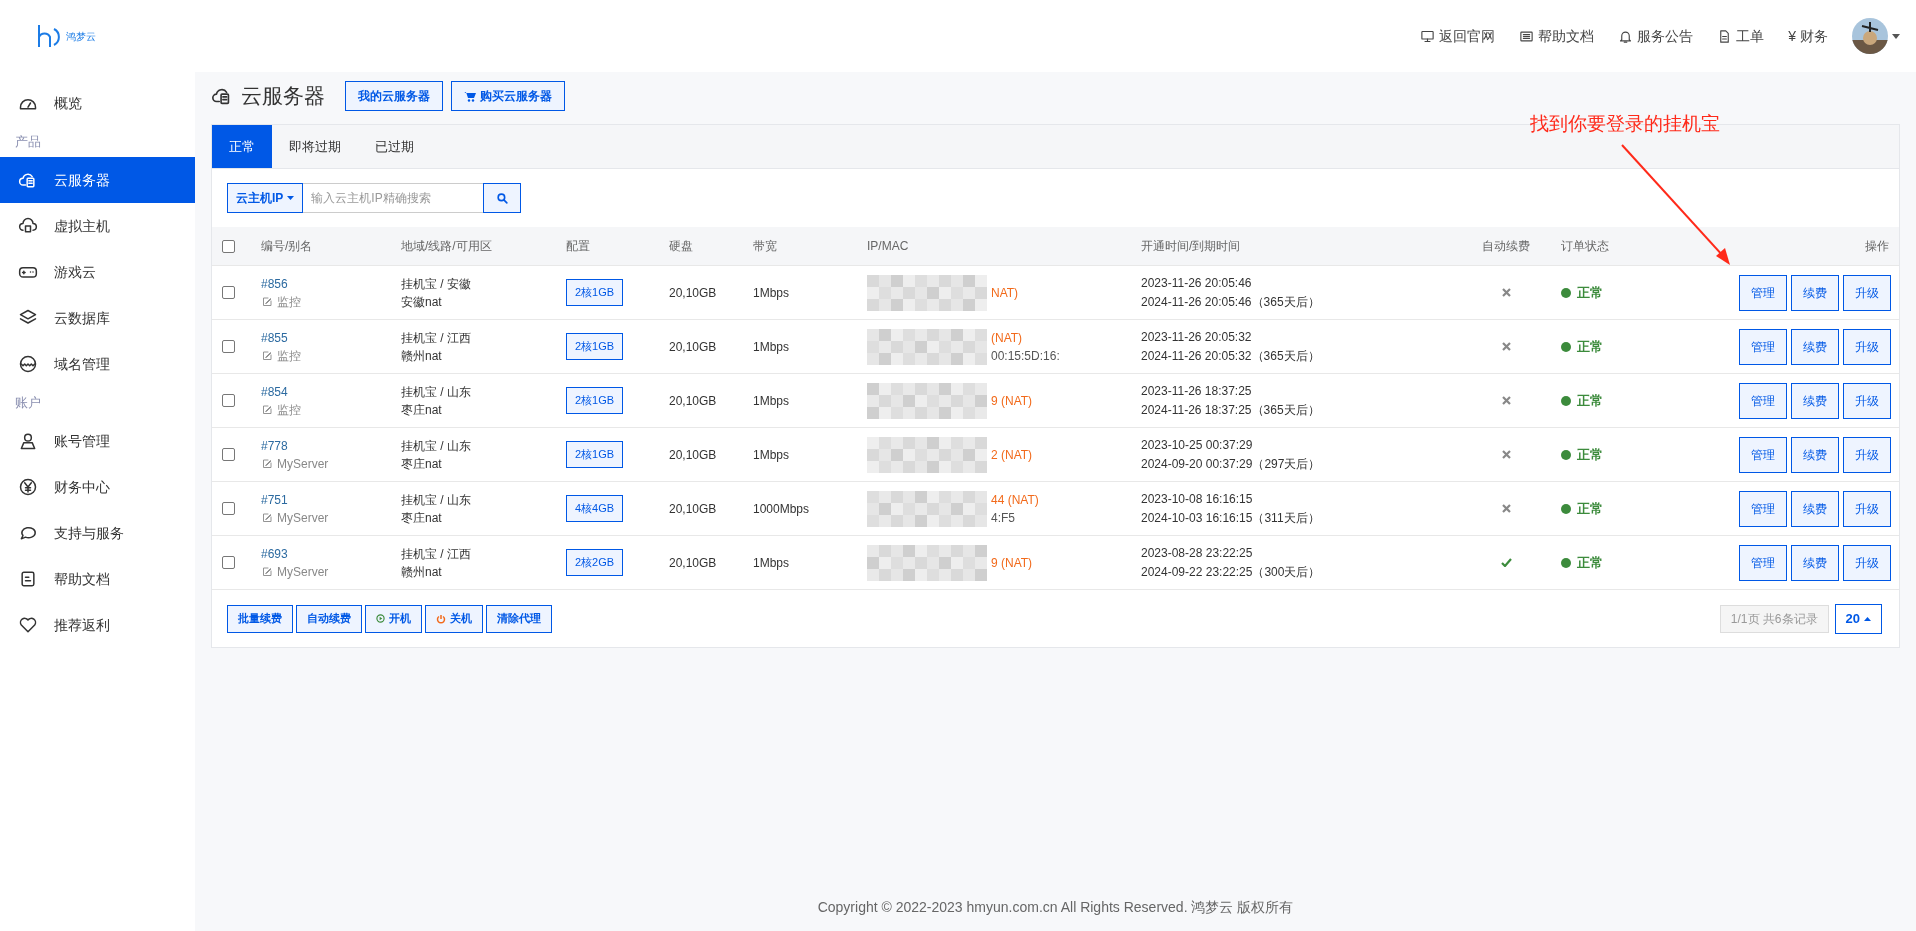 The width and height of the screenshot is (1916, 931). What do you see at coordinates (260, 618) in the screenshot?
I see `bulk-action-button: 批量续费` at bounding box center [260, 618].